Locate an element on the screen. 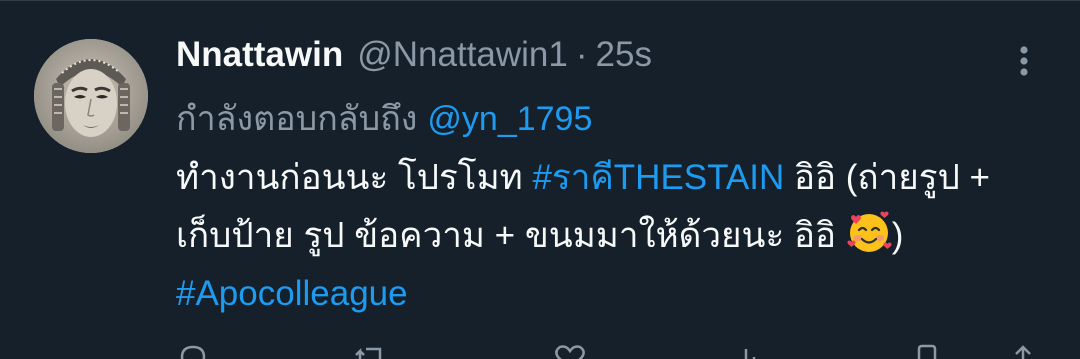  user-handle: @Nnattawin1 is located at coordinates (462, 55).